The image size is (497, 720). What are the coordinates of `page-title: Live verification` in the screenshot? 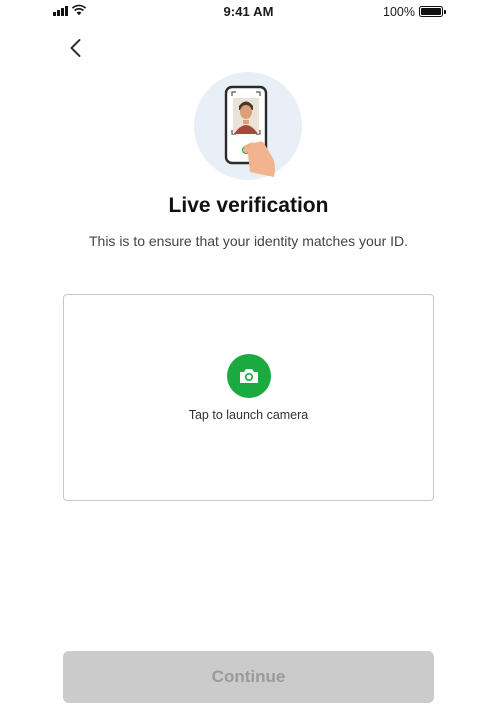 It's located at (248, 205).